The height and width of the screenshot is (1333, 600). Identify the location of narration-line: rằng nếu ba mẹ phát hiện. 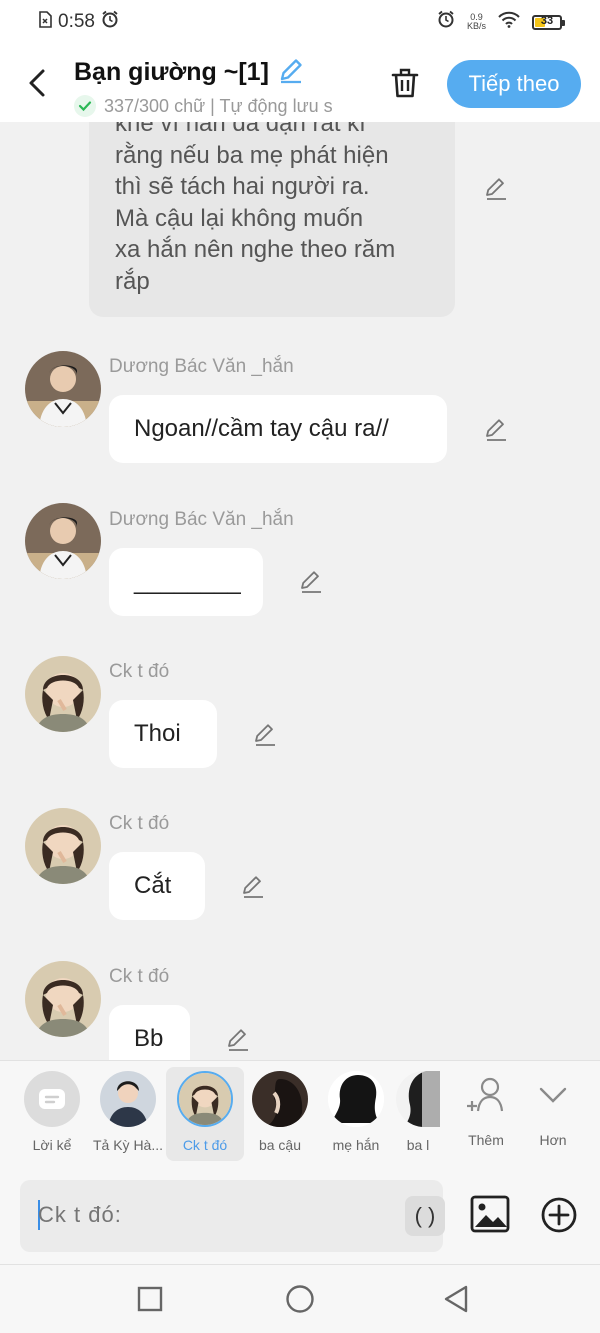
(252, 155).